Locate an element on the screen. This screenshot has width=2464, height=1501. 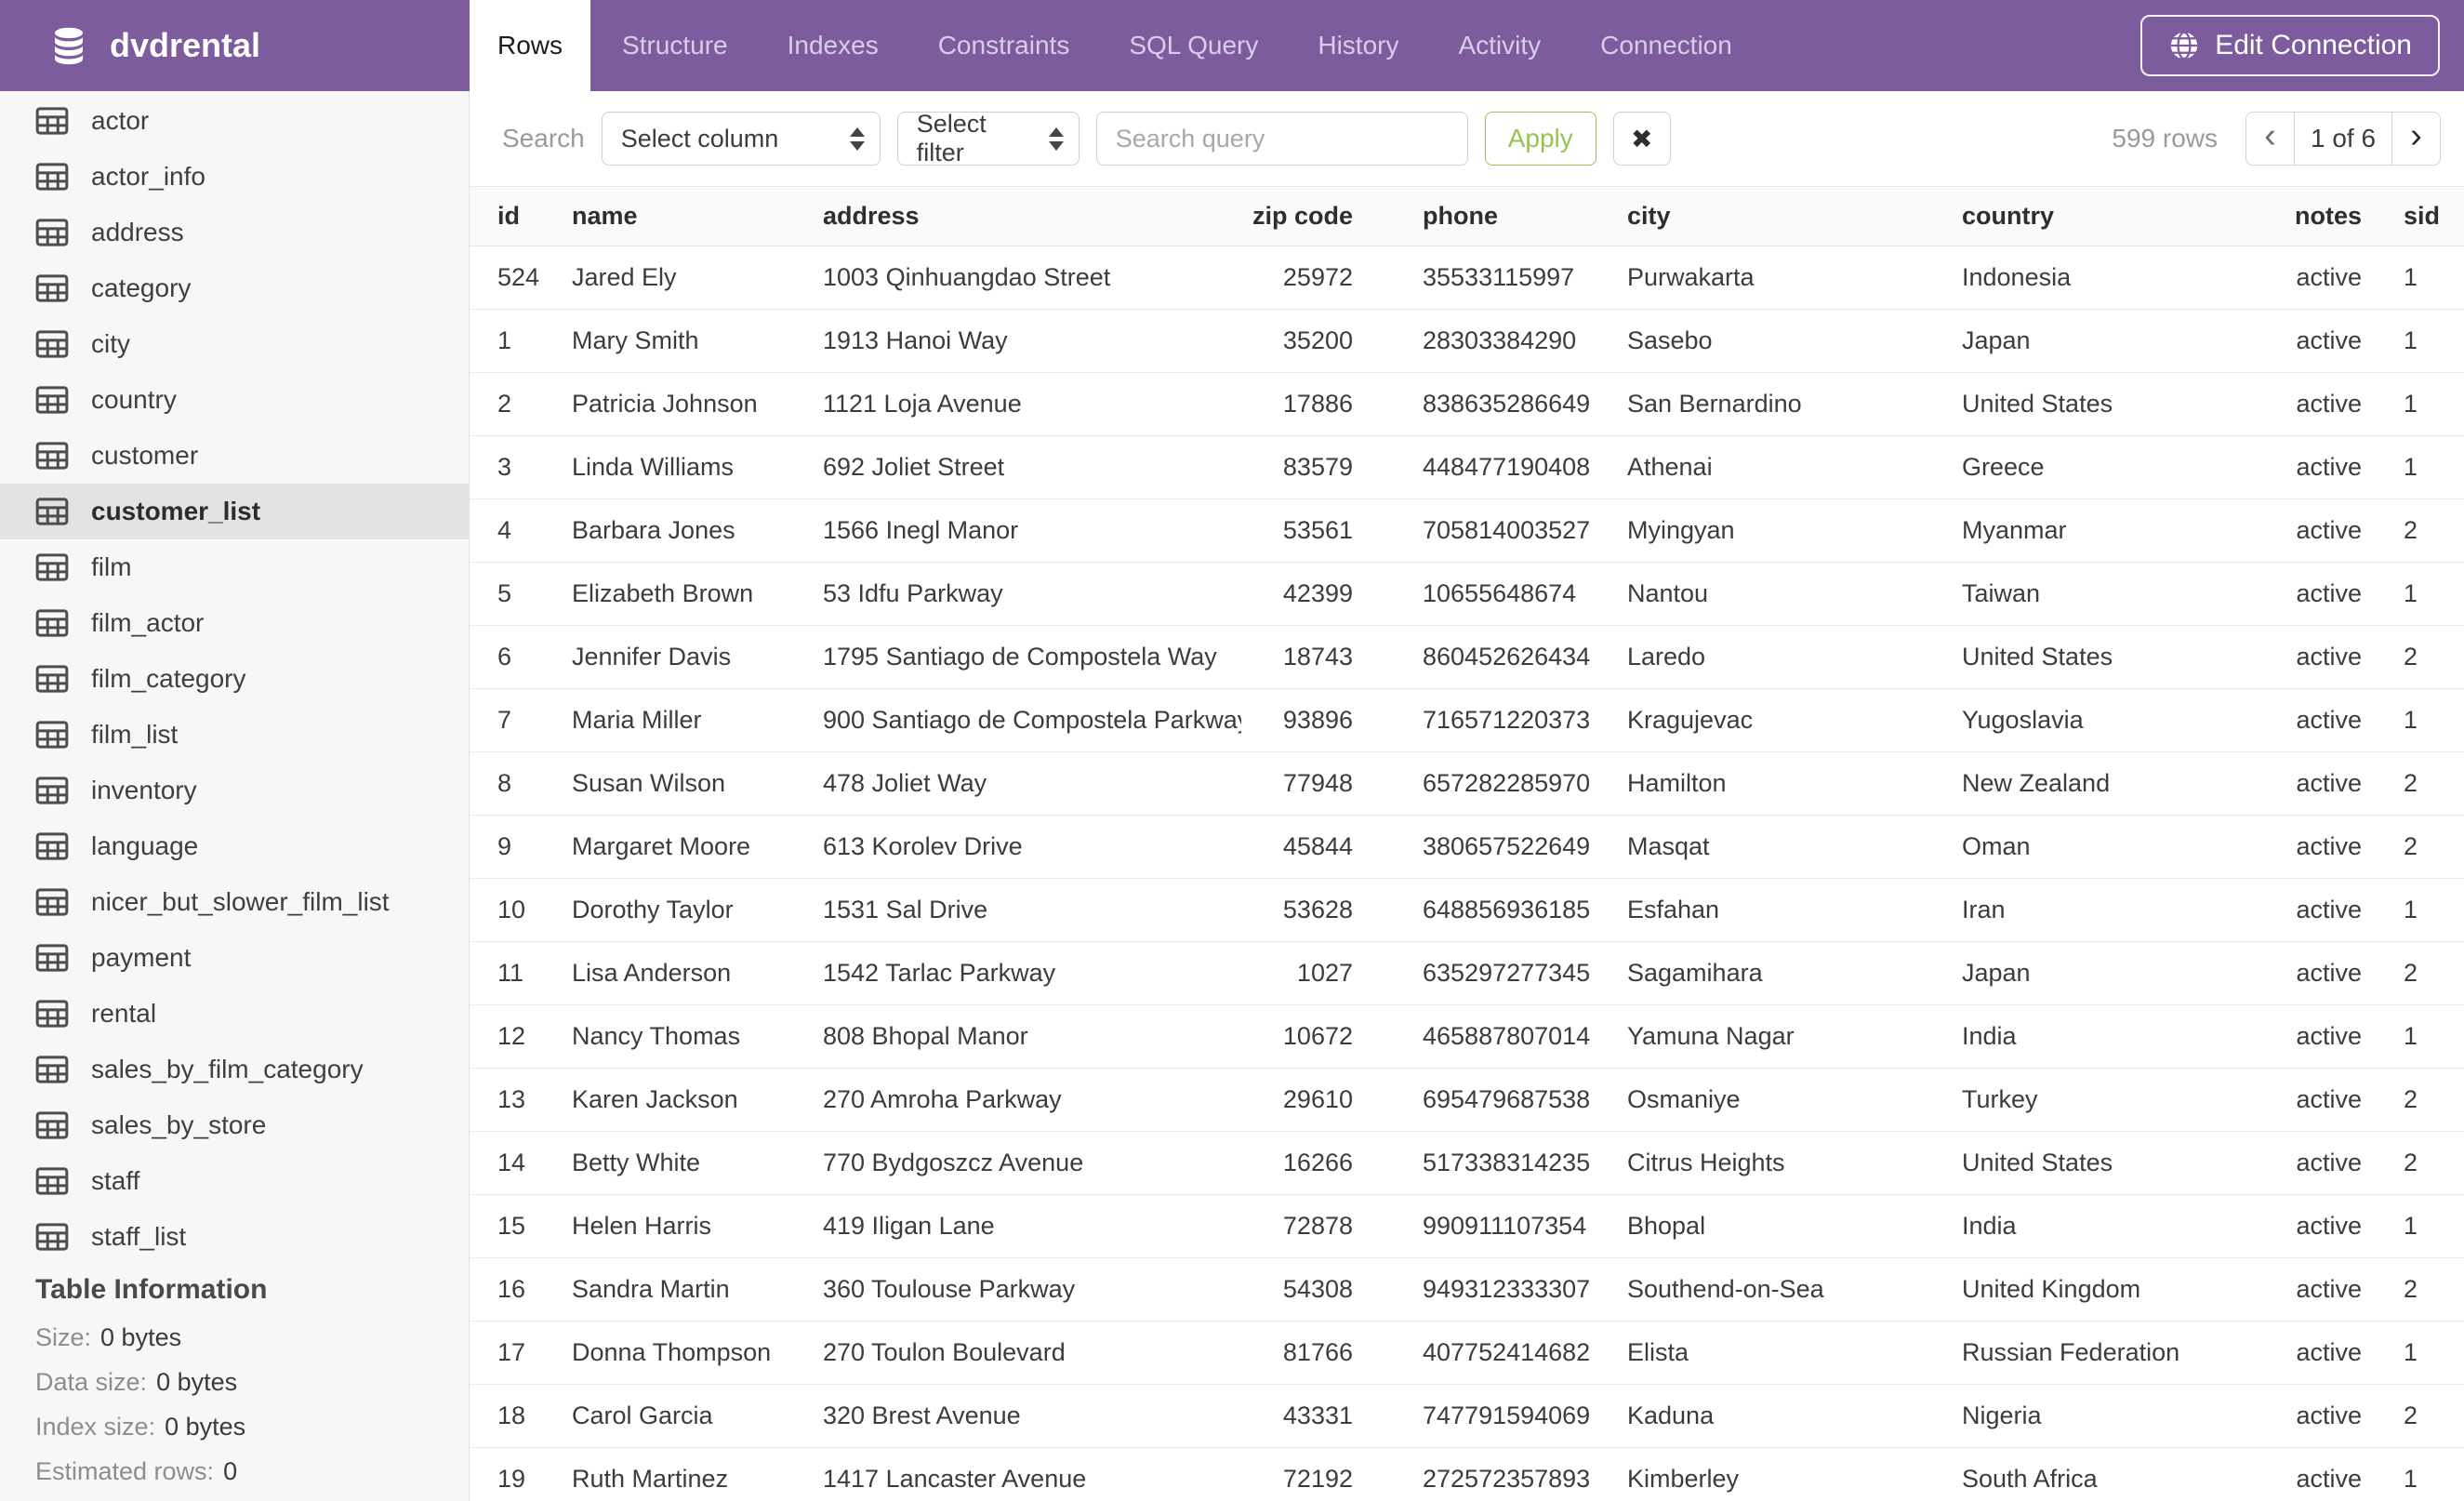
clear-search-button: ✖ is located at coordinates (1641, 139).